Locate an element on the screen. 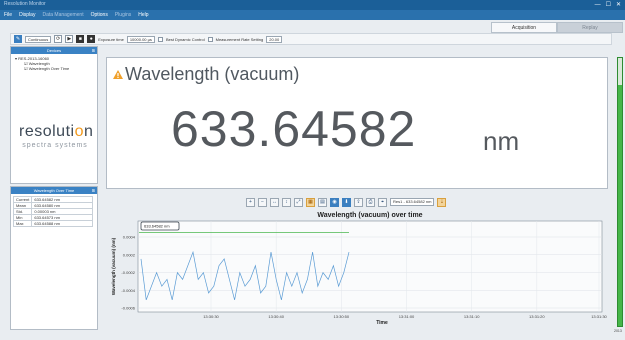 This screenshot has width=625, height=340. refresh-button: ⟳ is located at coordinates (58, 39).